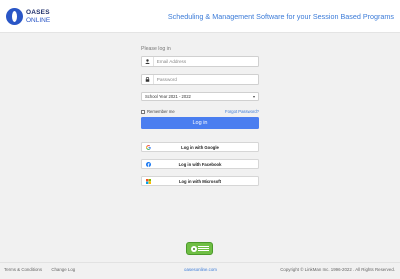 The height and width of the screenshot is (279, 400). What do you see at coordinates (161, 111) in the screenshot?
I see `remember-label: Remember me` at bounding box center [161, 111].